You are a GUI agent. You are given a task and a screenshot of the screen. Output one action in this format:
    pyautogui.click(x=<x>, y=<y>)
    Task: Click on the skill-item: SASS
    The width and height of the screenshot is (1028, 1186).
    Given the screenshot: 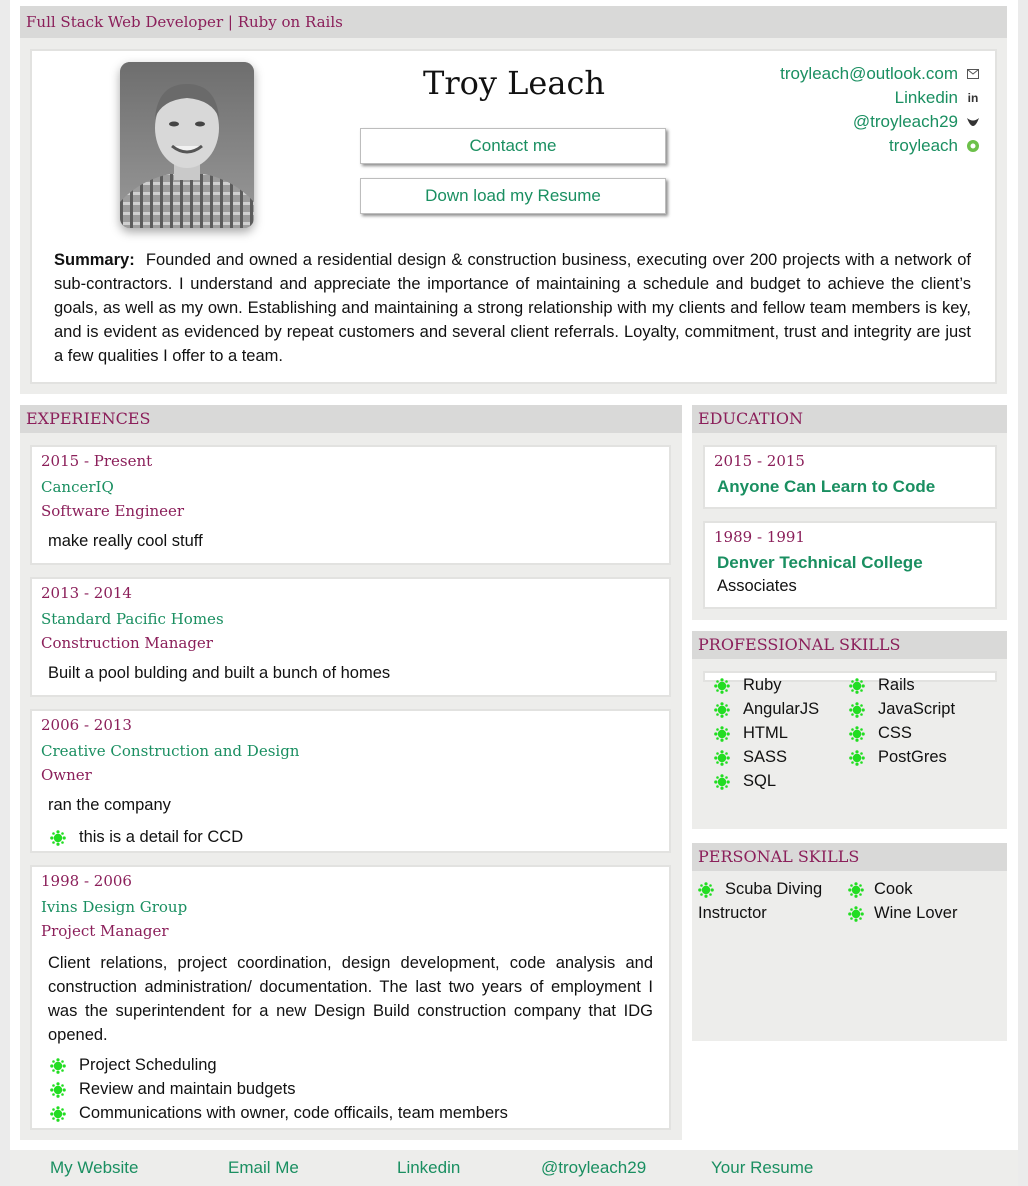 What is the action you would take?
    pyautogui.click(x=750, y=757)
    